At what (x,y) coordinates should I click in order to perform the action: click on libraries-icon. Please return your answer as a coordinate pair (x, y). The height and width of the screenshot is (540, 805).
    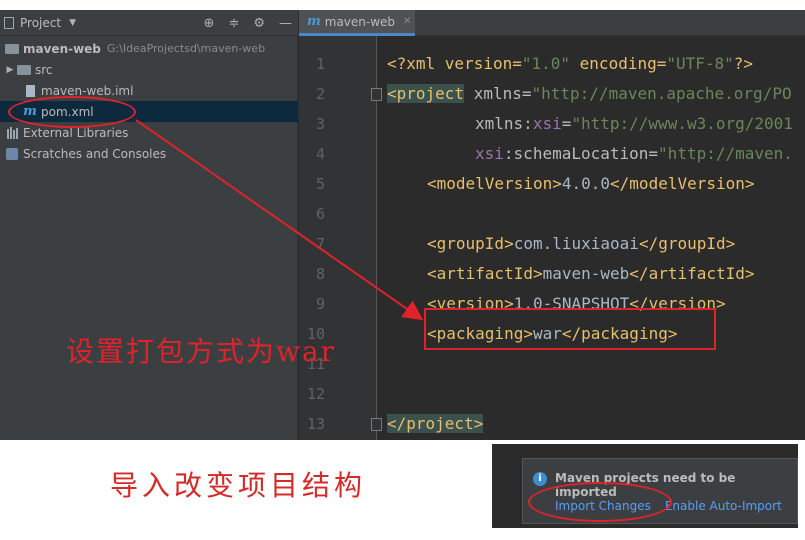
    Looking at the image, I should click on (12, 133).